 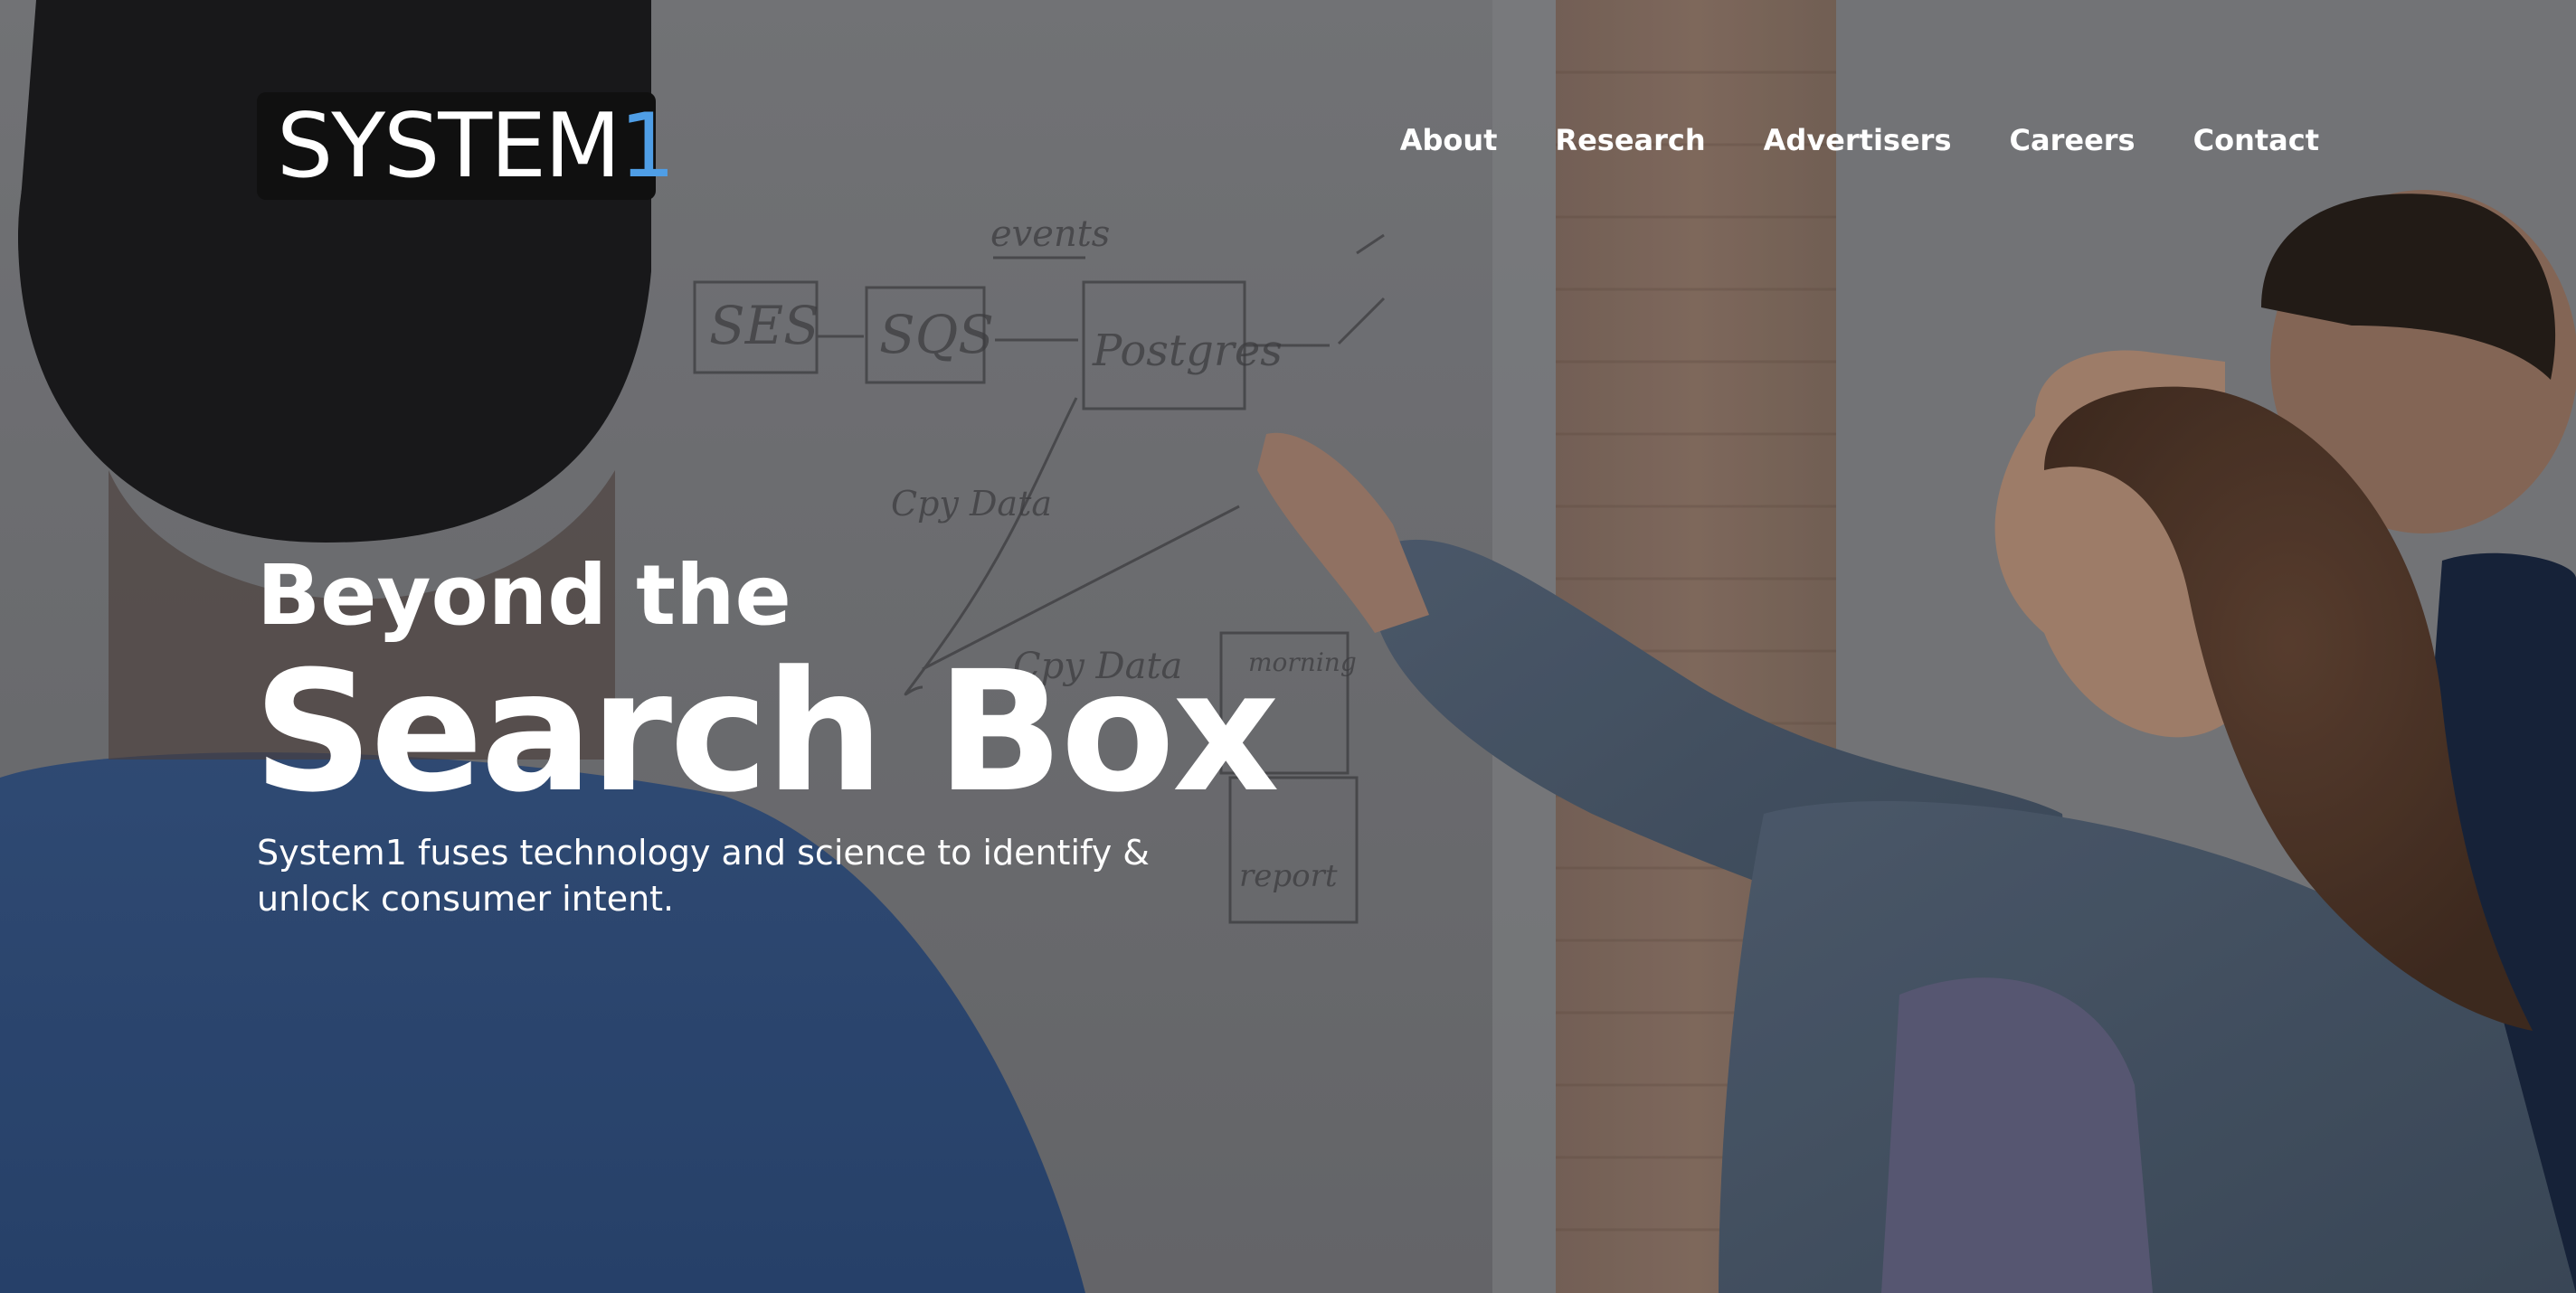 I want to click on nav-item-advertisers: Advertisers, so click(x=1858, y=140).